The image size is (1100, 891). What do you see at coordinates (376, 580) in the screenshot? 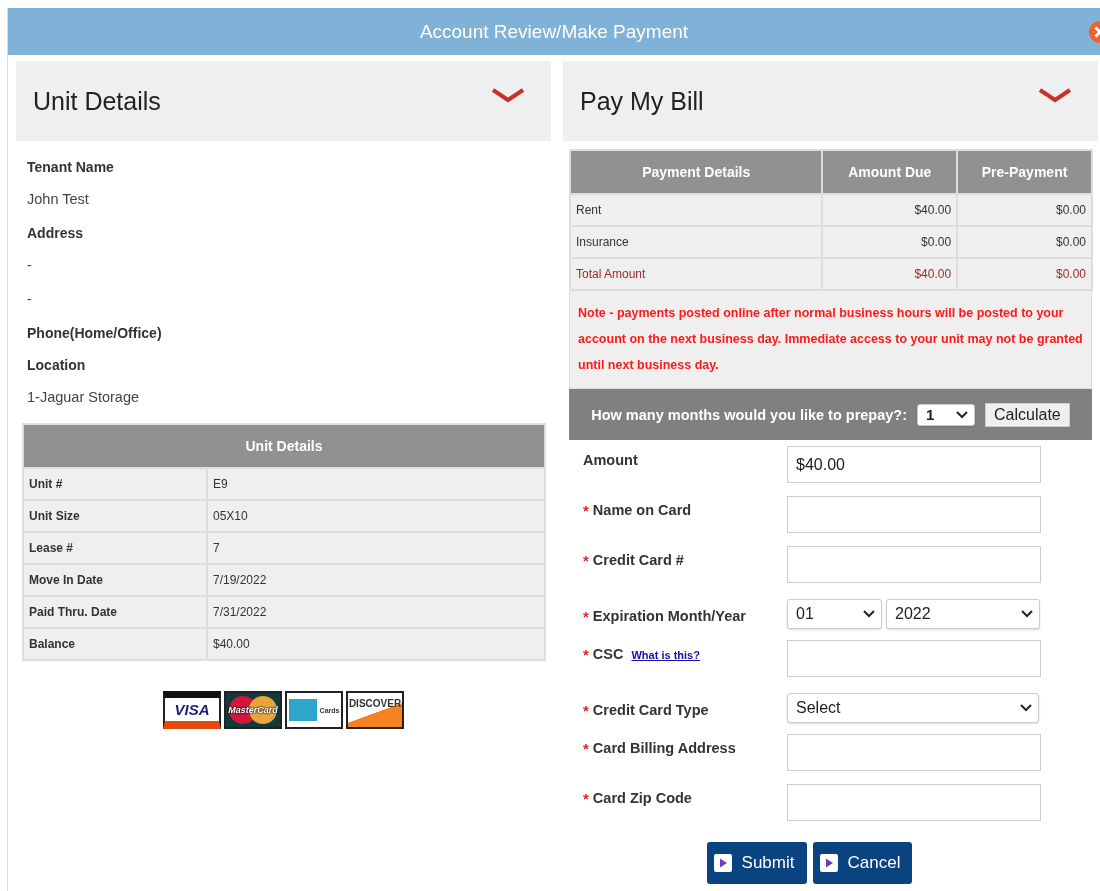
I see `table-cell: 7/19/2022` at bounding box center [376, 580].